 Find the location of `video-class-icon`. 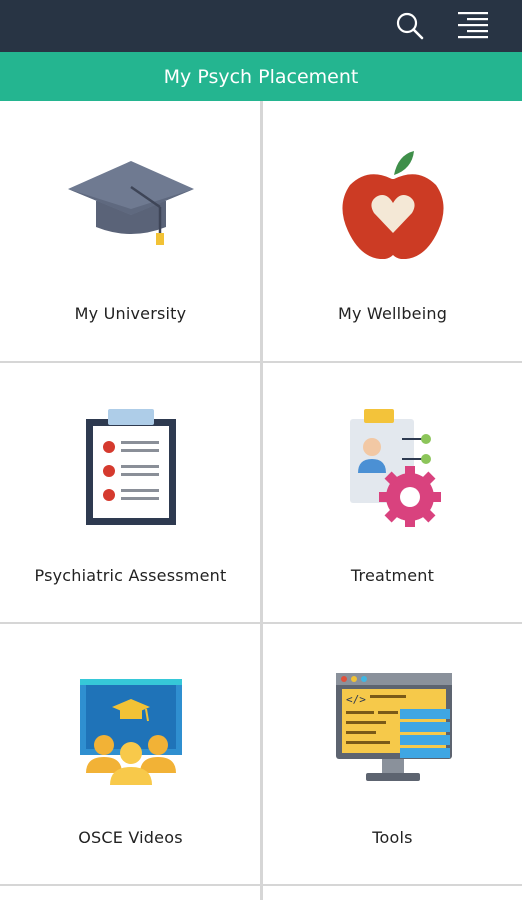

video-class-icon is located at coordinates (130, 732).